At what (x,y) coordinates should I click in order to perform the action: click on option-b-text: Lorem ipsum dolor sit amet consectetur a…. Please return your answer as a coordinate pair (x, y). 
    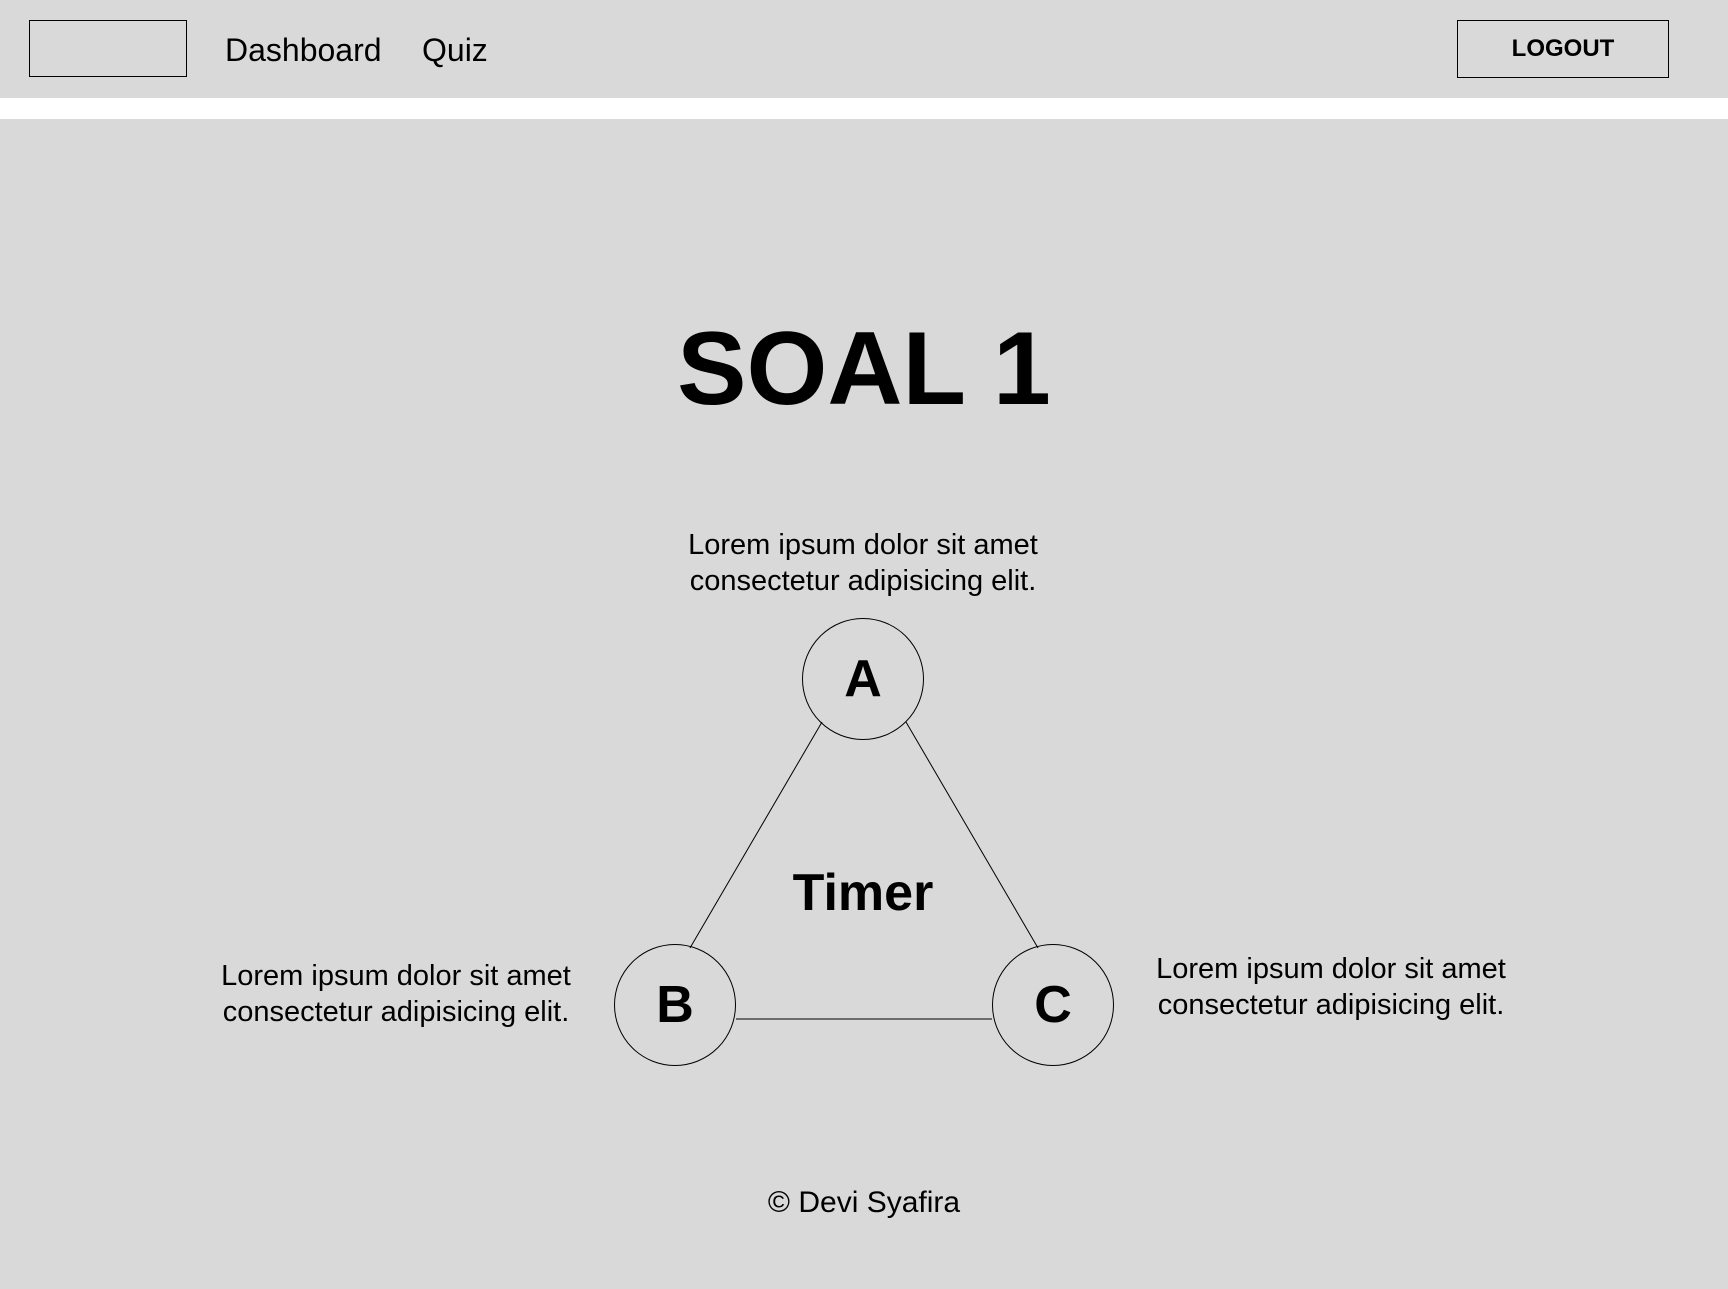
    Looking at the image, I should click on (396, 994).